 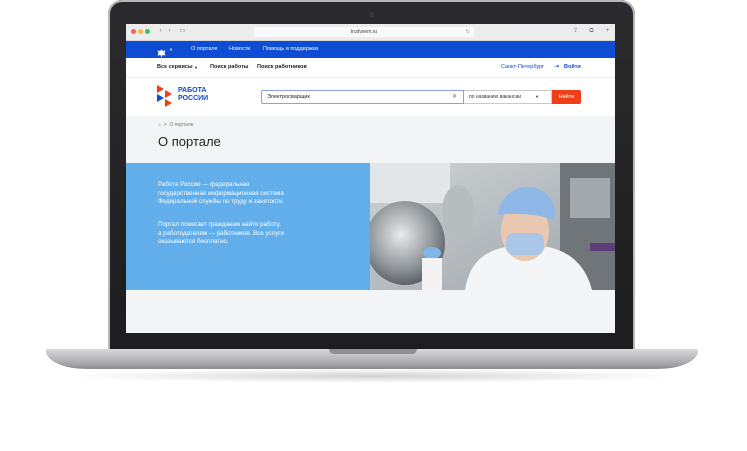 What do you see at coordinates (159, 125) in the screenshot?
I see `home-icon: ⌂` at bounding box center [159, 125].